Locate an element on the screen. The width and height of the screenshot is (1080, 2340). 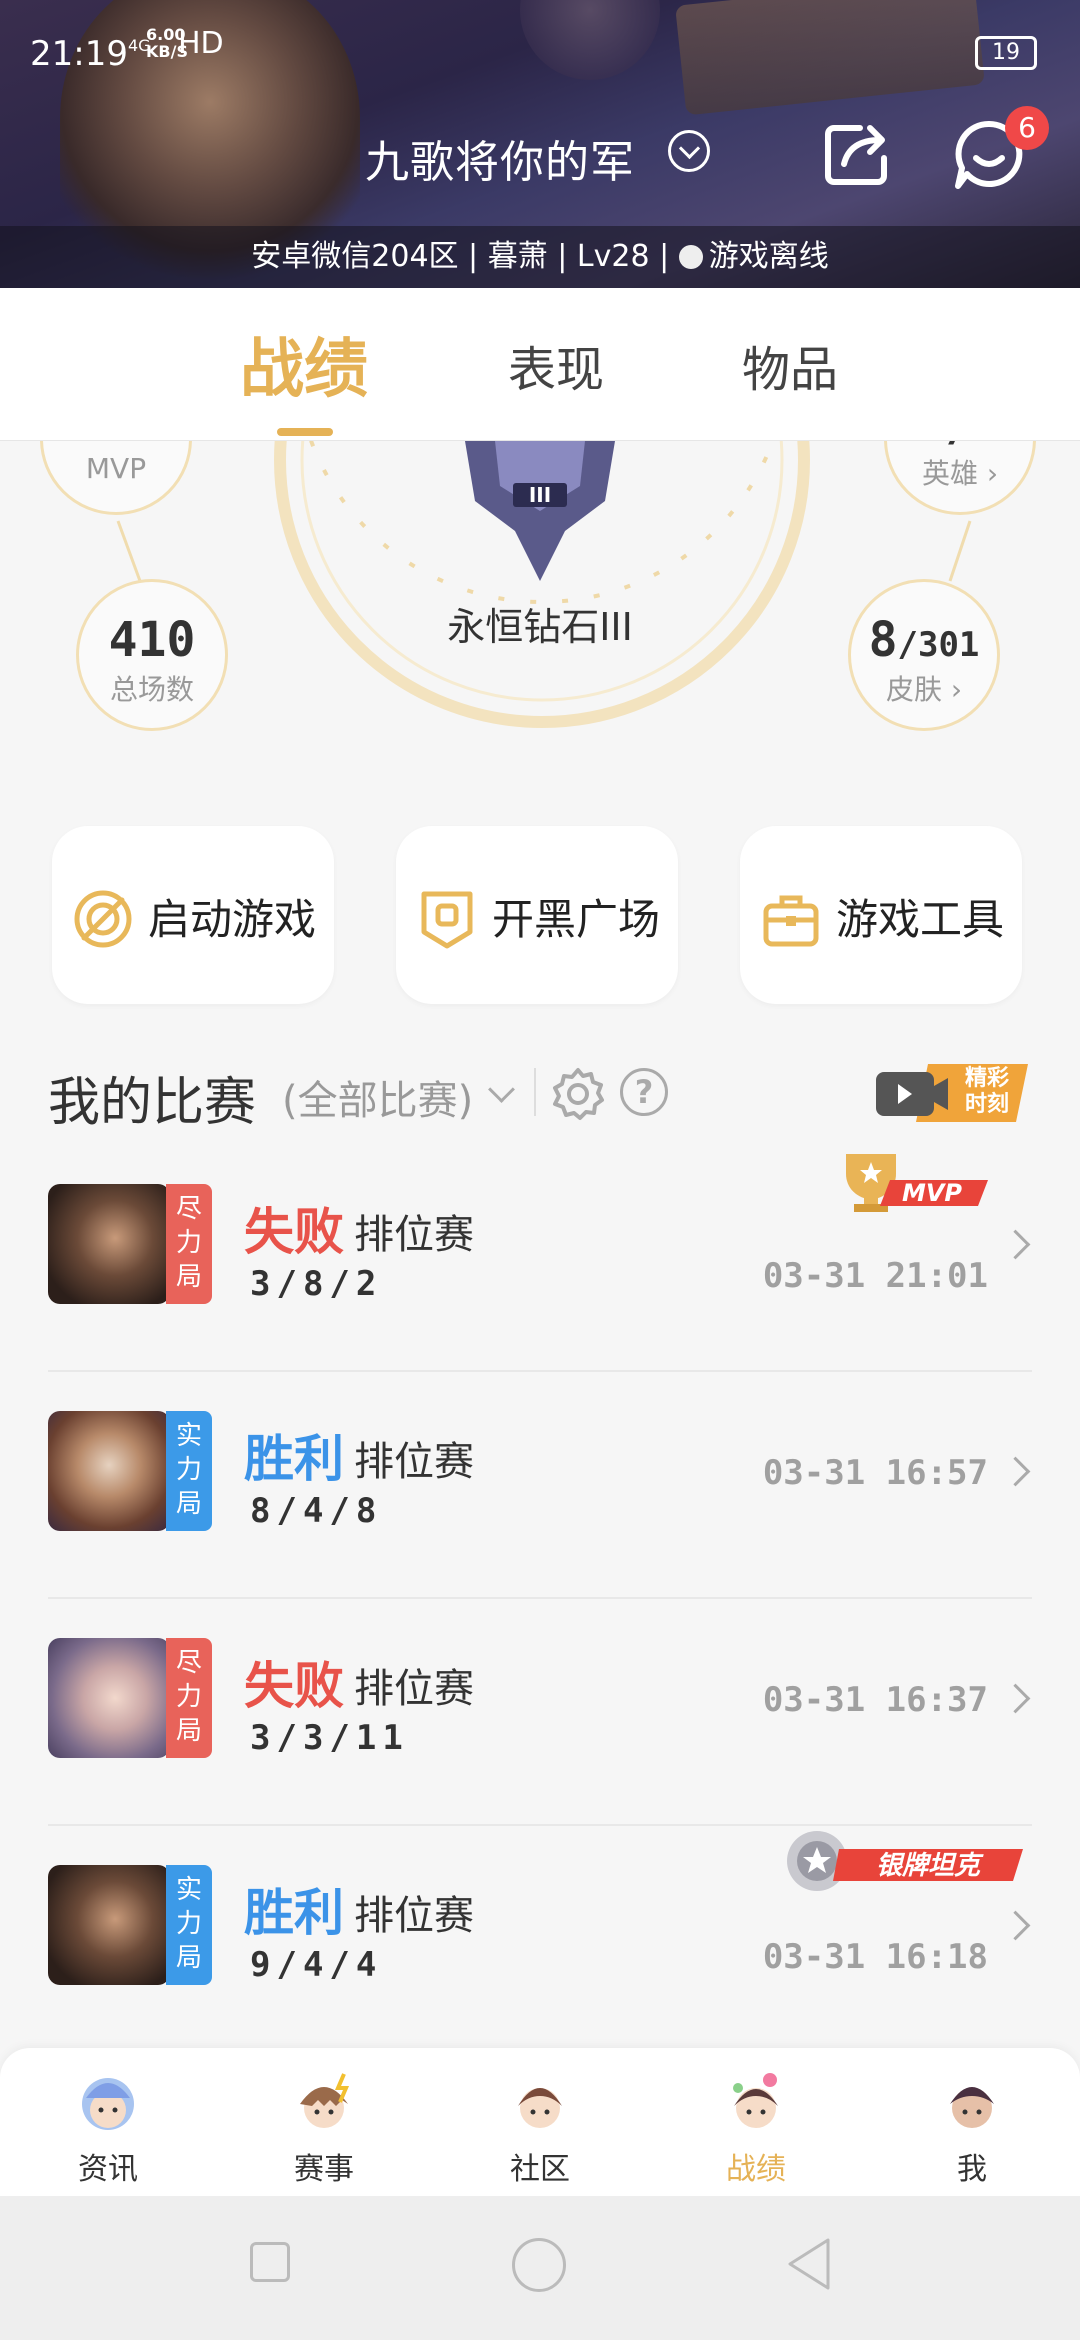
news-avatar-icon is located at coordinates (108, 2104).